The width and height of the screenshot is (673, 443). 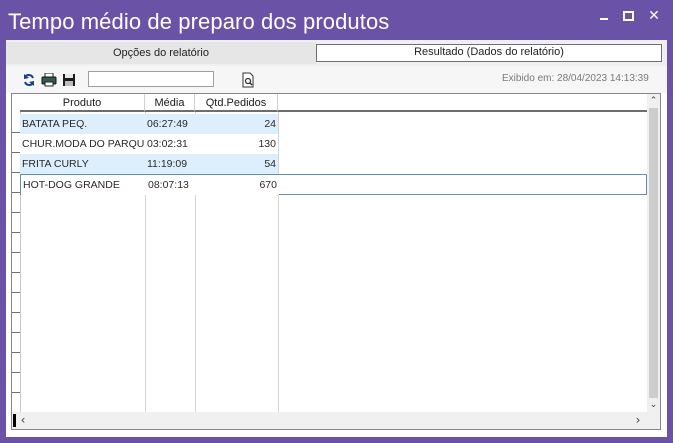 I want to click on cell-qtd: 670, so click(x=237, y=185).